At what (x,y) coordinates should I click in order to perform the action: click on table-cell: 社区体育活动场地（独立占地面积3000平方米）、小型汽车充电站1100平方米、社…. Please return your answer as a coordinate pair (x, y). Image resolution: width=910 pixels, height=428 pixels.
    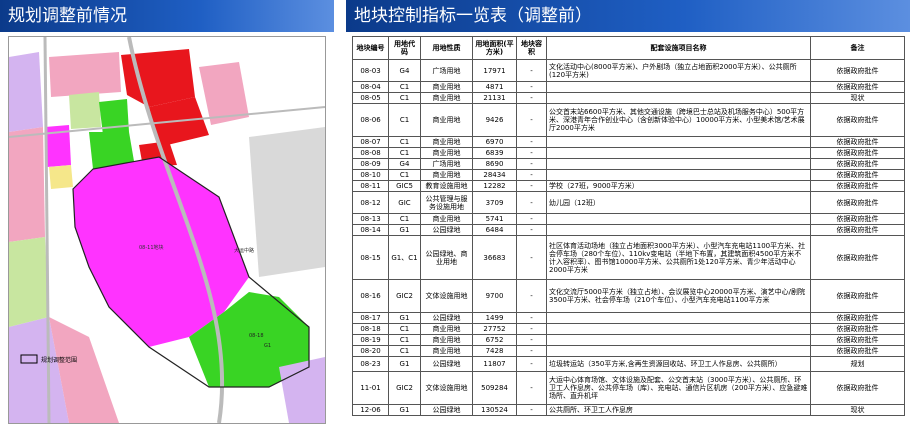
    Looking at the image, I should click on (678, 257).